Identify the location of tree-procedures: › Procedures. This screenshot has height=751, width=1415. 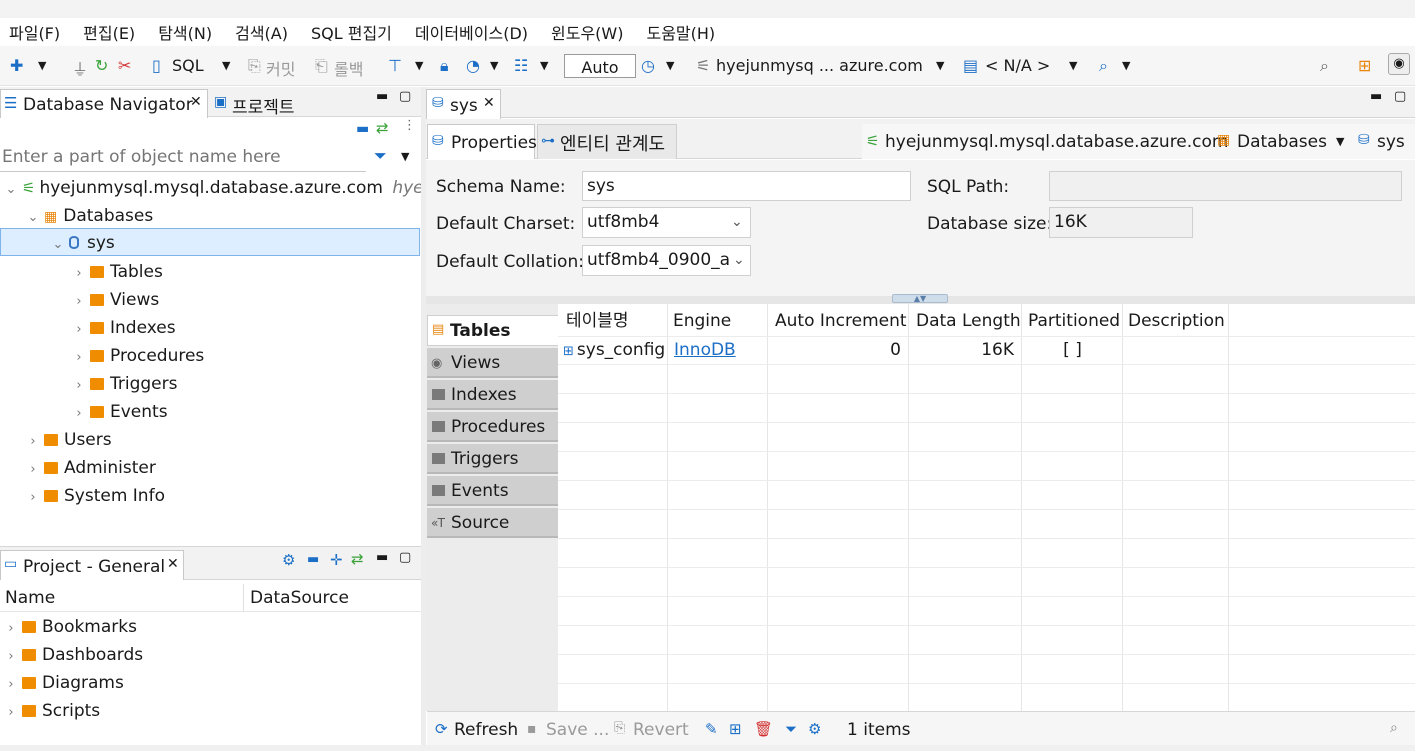
(136, 356).